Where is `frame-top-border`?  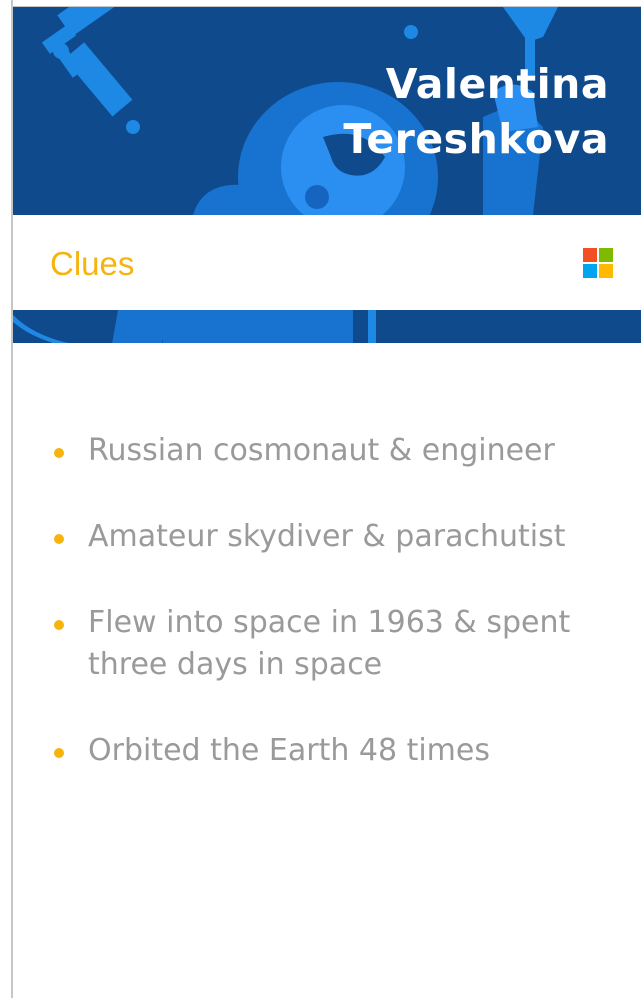
frame-top-border is located at coordinates (327, 3).